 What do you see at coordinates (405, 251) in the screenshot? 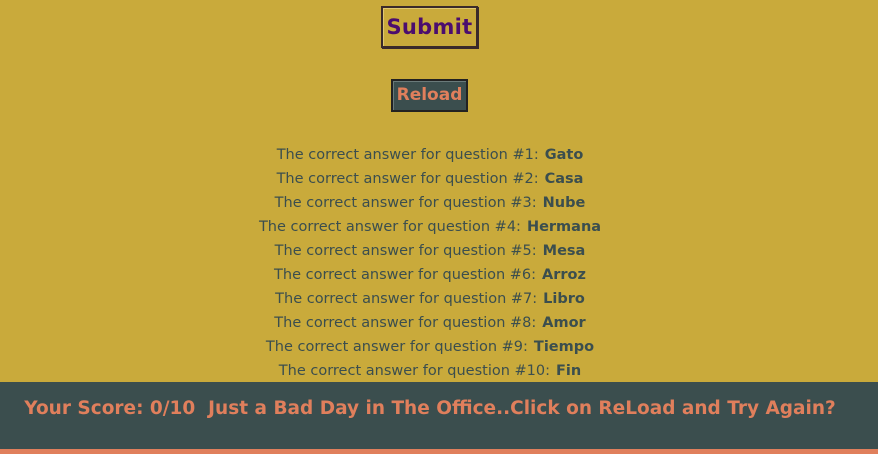
I see `answer-prefix: The correct answer for question #5:` at bounding box center [405, 251].